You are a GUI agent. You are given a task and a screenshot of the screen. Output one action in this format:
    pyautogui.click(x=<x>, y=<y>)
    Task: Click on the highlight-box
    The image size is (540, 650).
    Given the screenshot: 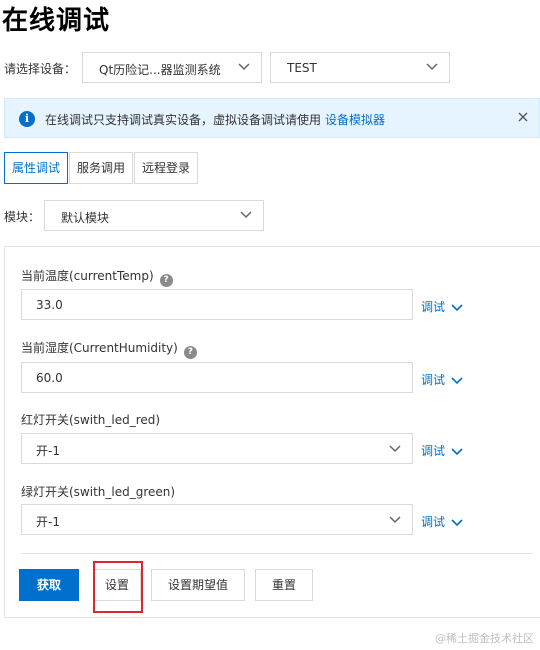 What is the action you would take?
    pyautogui.click(x=118, y=587)
    